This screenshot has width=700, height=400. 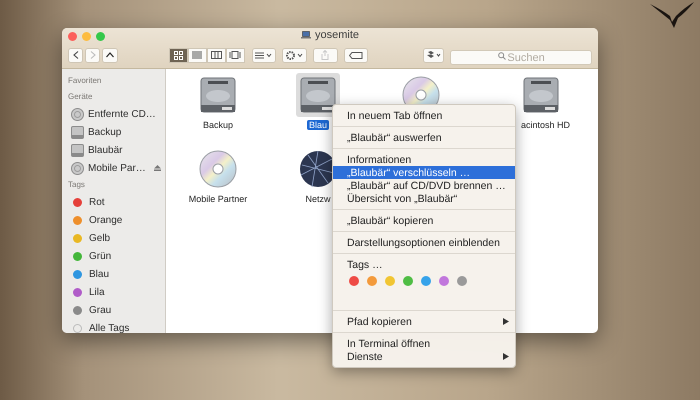 I want to click on bird-icon, so click(x=672, y=15).